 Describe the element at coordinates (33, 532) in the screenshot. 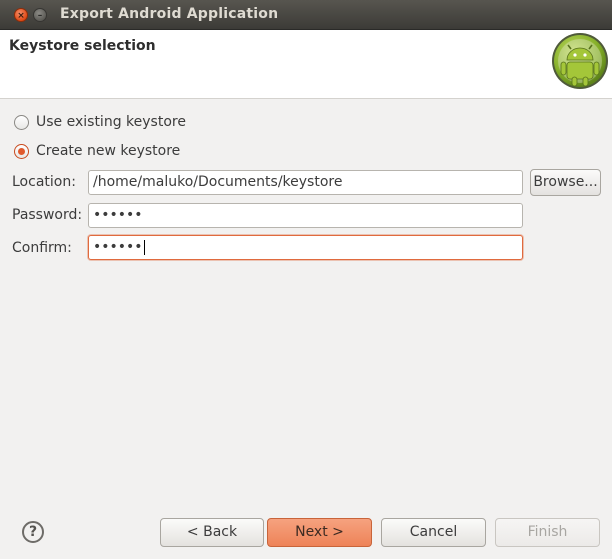

I see `help-icon: ?` at that location.